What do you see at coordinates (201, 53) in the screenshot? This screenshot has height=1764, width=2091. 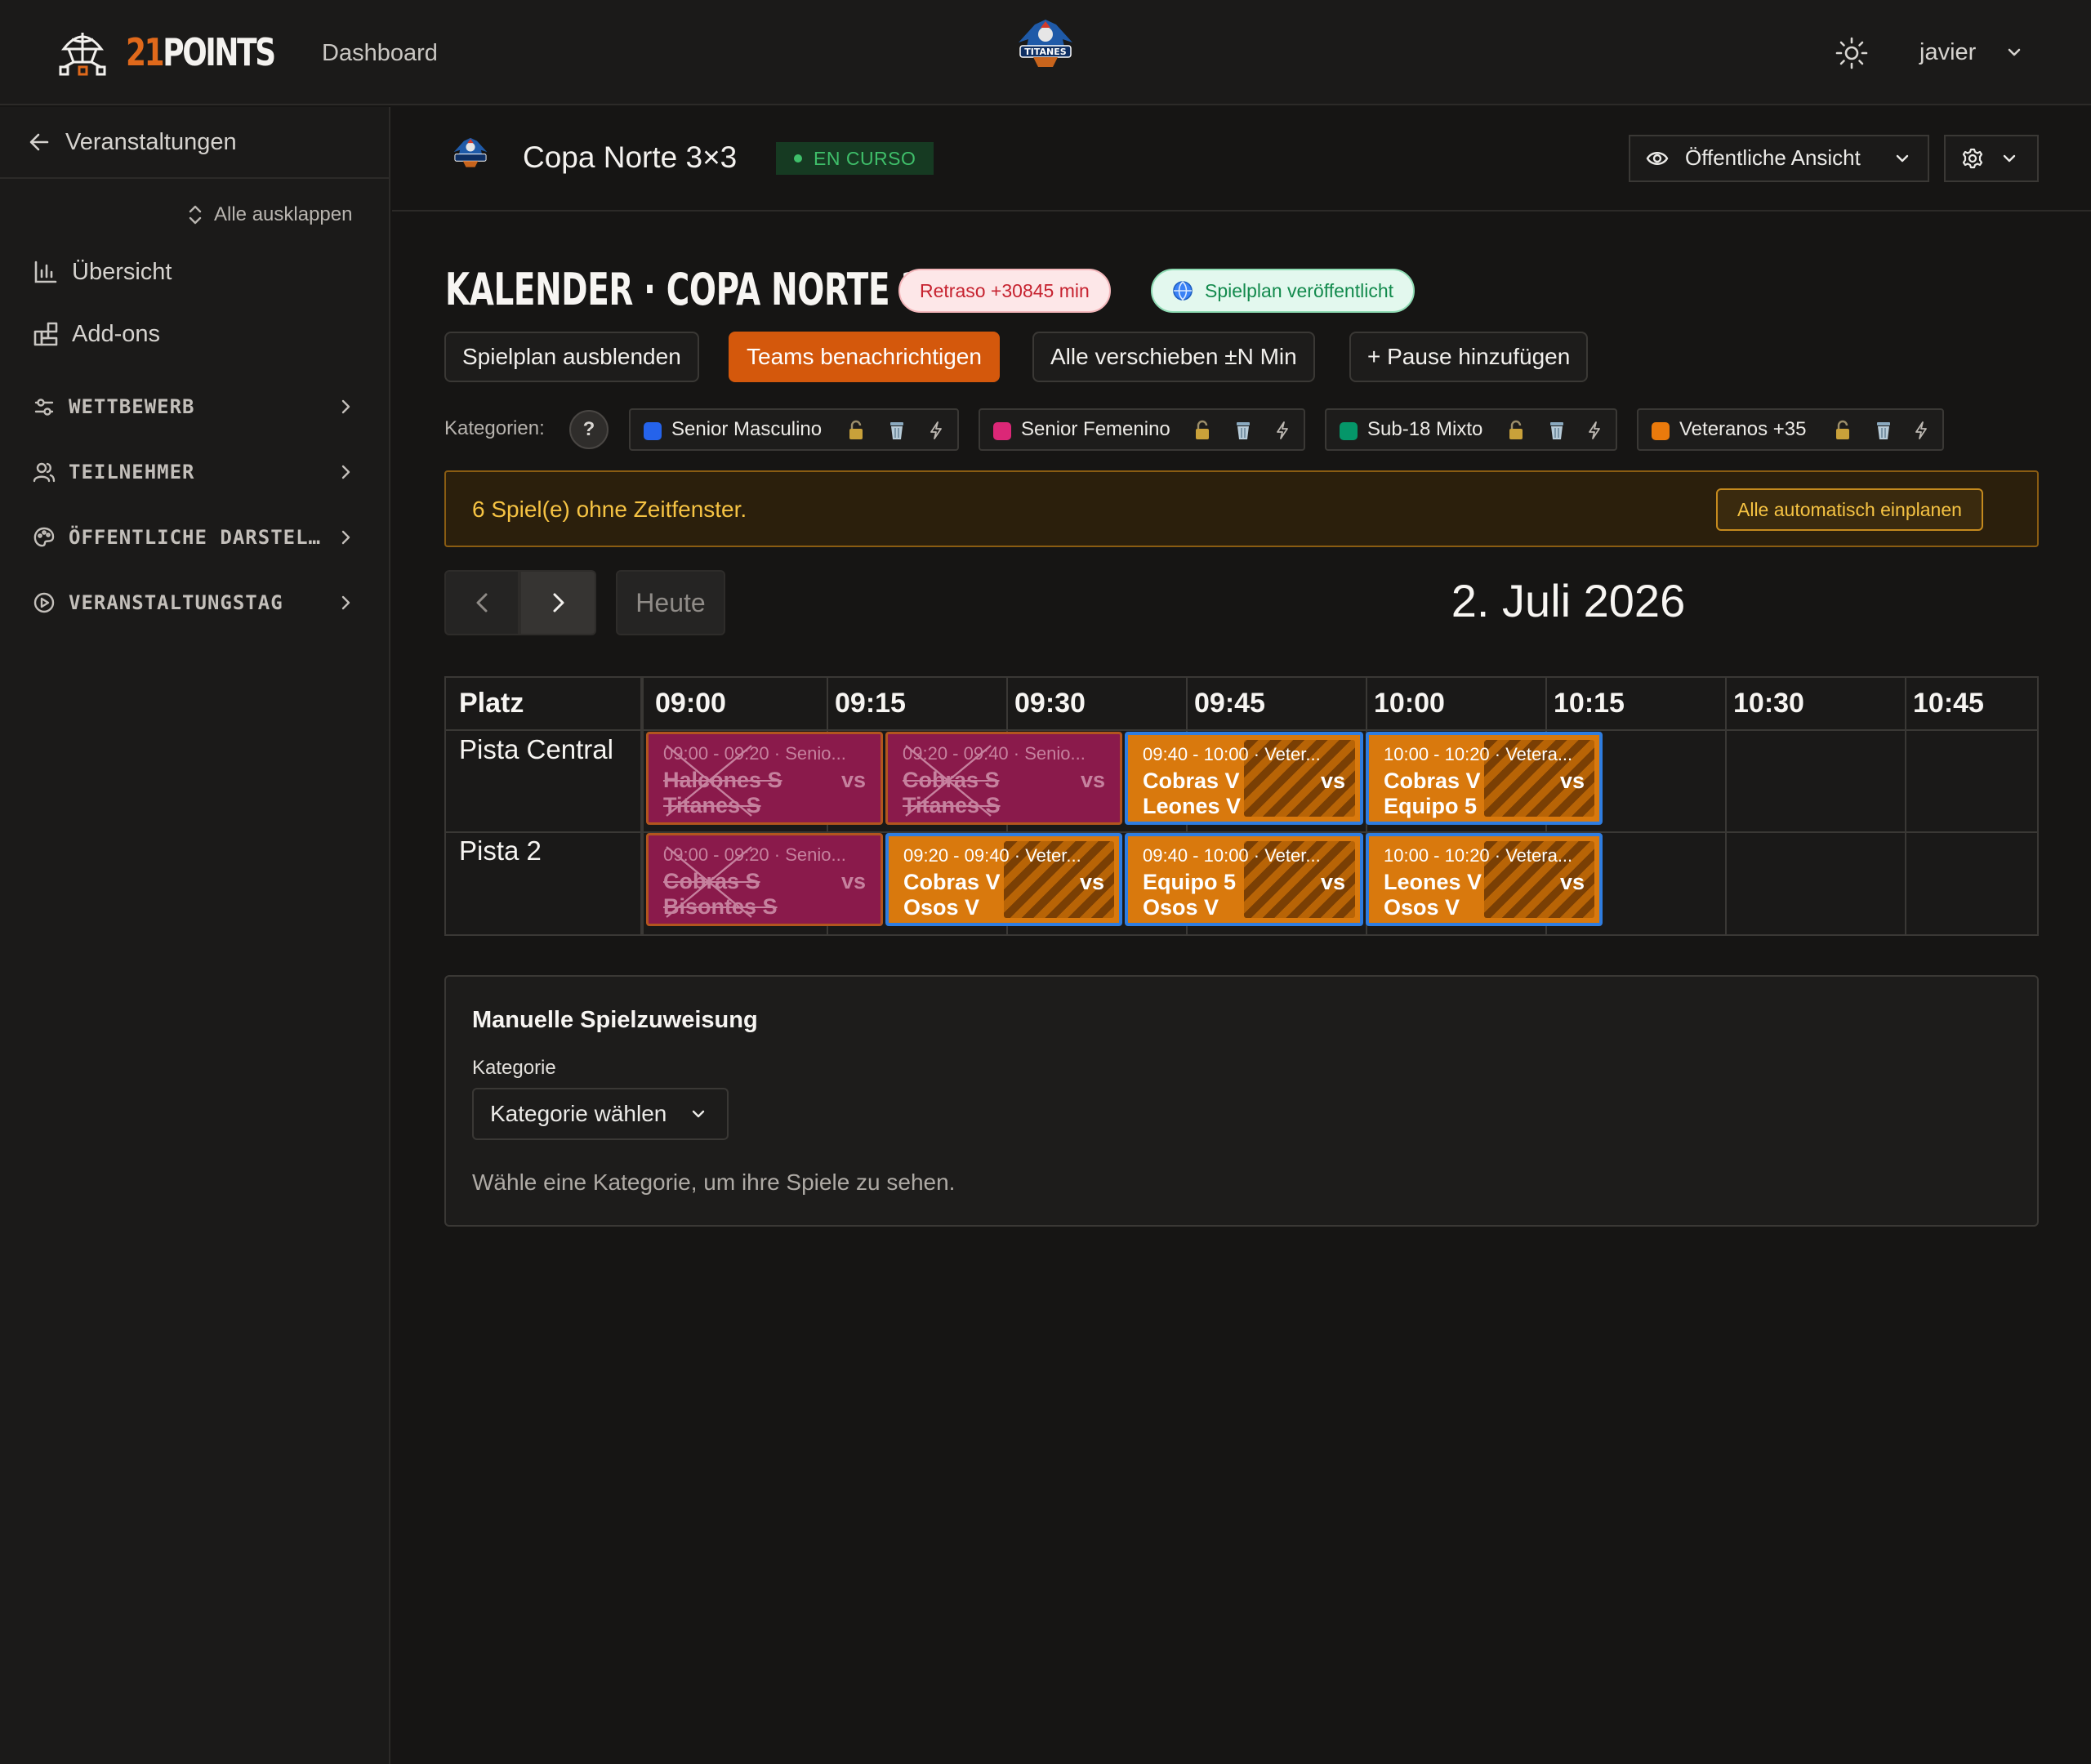 I see `brand-logo: 21POINTS` at bounding box center [201, 53].